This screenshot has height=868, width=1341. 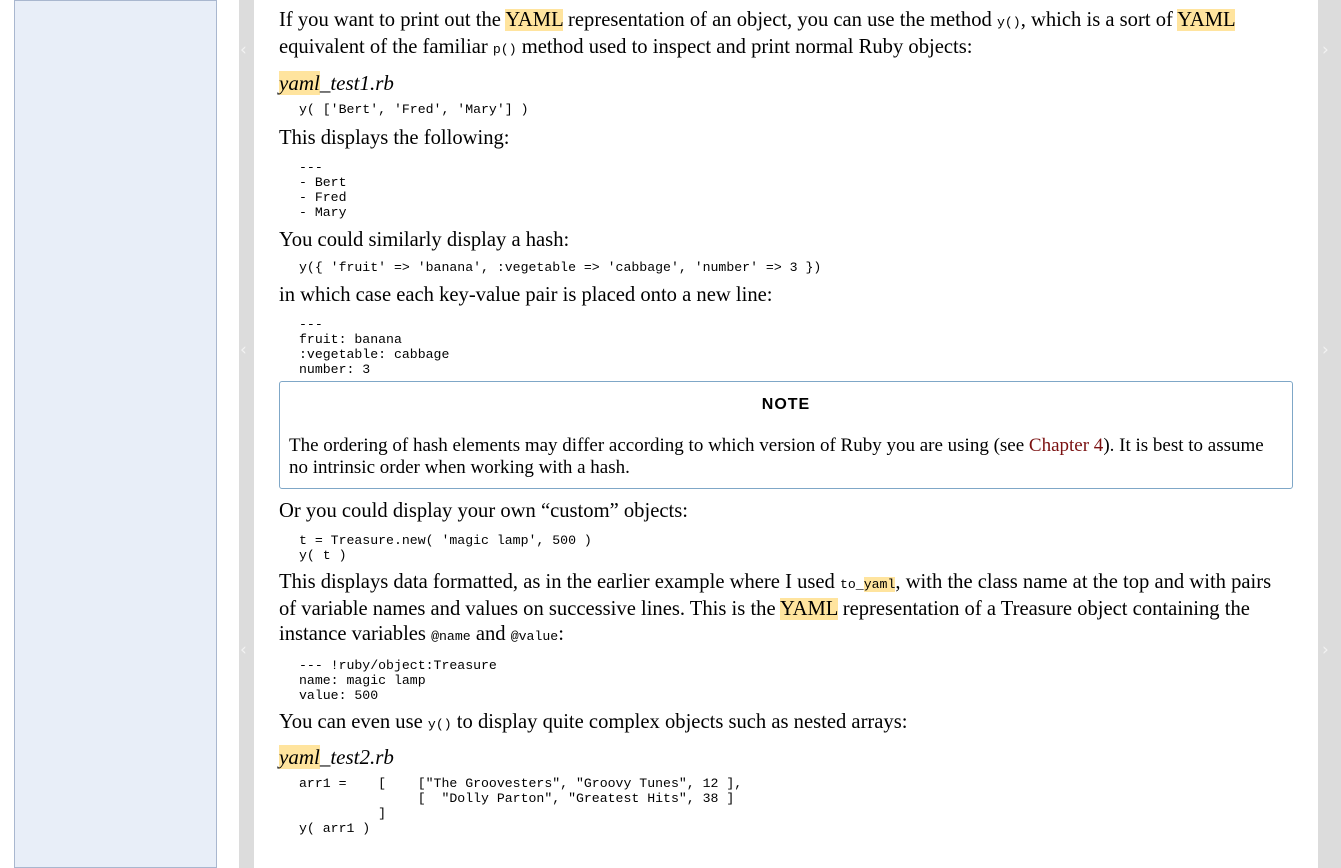 I want to click on left-page-gutter: ‹ ‹ ‹, so click(x=246, y=434).